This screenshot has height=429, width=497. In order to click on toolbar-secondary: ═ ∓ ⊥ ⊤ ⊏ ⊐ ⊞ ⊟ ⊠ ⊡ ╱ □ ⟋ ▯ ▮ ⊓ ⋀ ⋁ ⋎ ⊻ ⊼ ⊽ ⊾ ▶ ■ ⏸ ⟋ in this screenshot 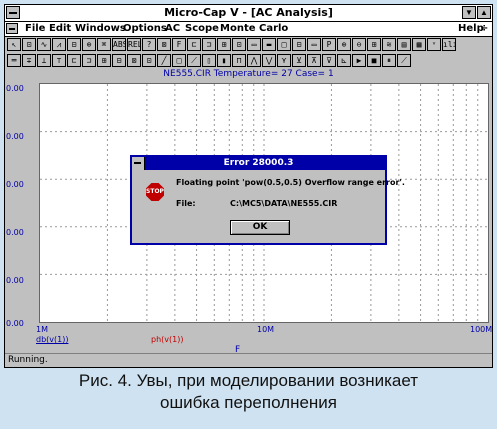, I will do `click(248, 61)`.